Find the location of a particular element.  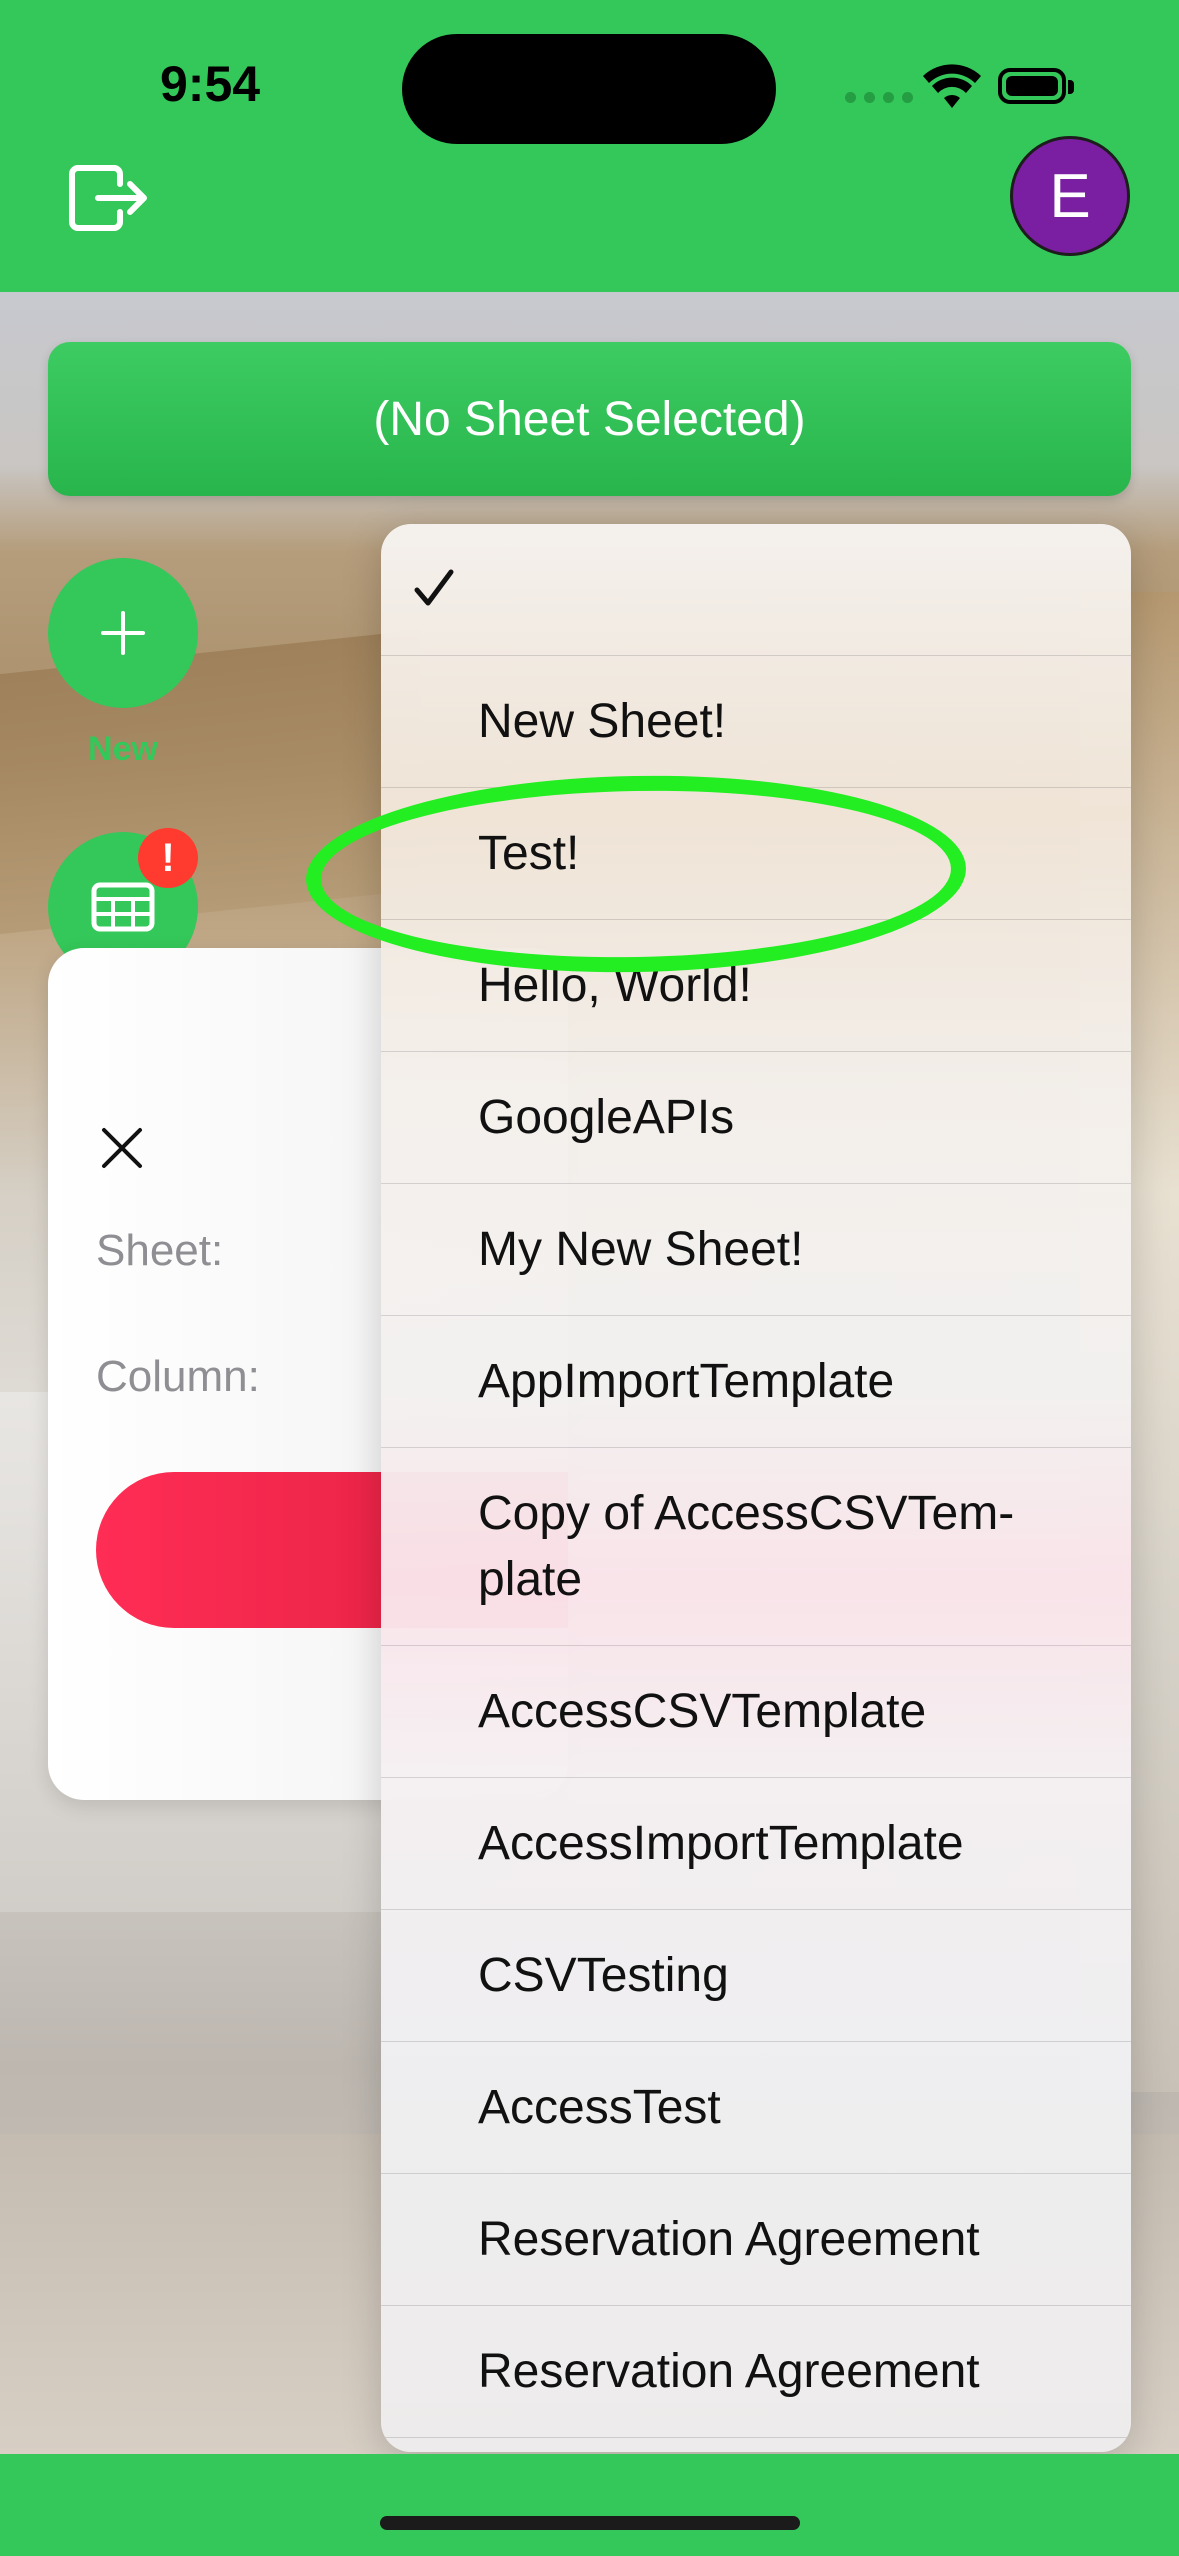

menu-item: AppImportTemplate is located at coordinates (756, 1382).